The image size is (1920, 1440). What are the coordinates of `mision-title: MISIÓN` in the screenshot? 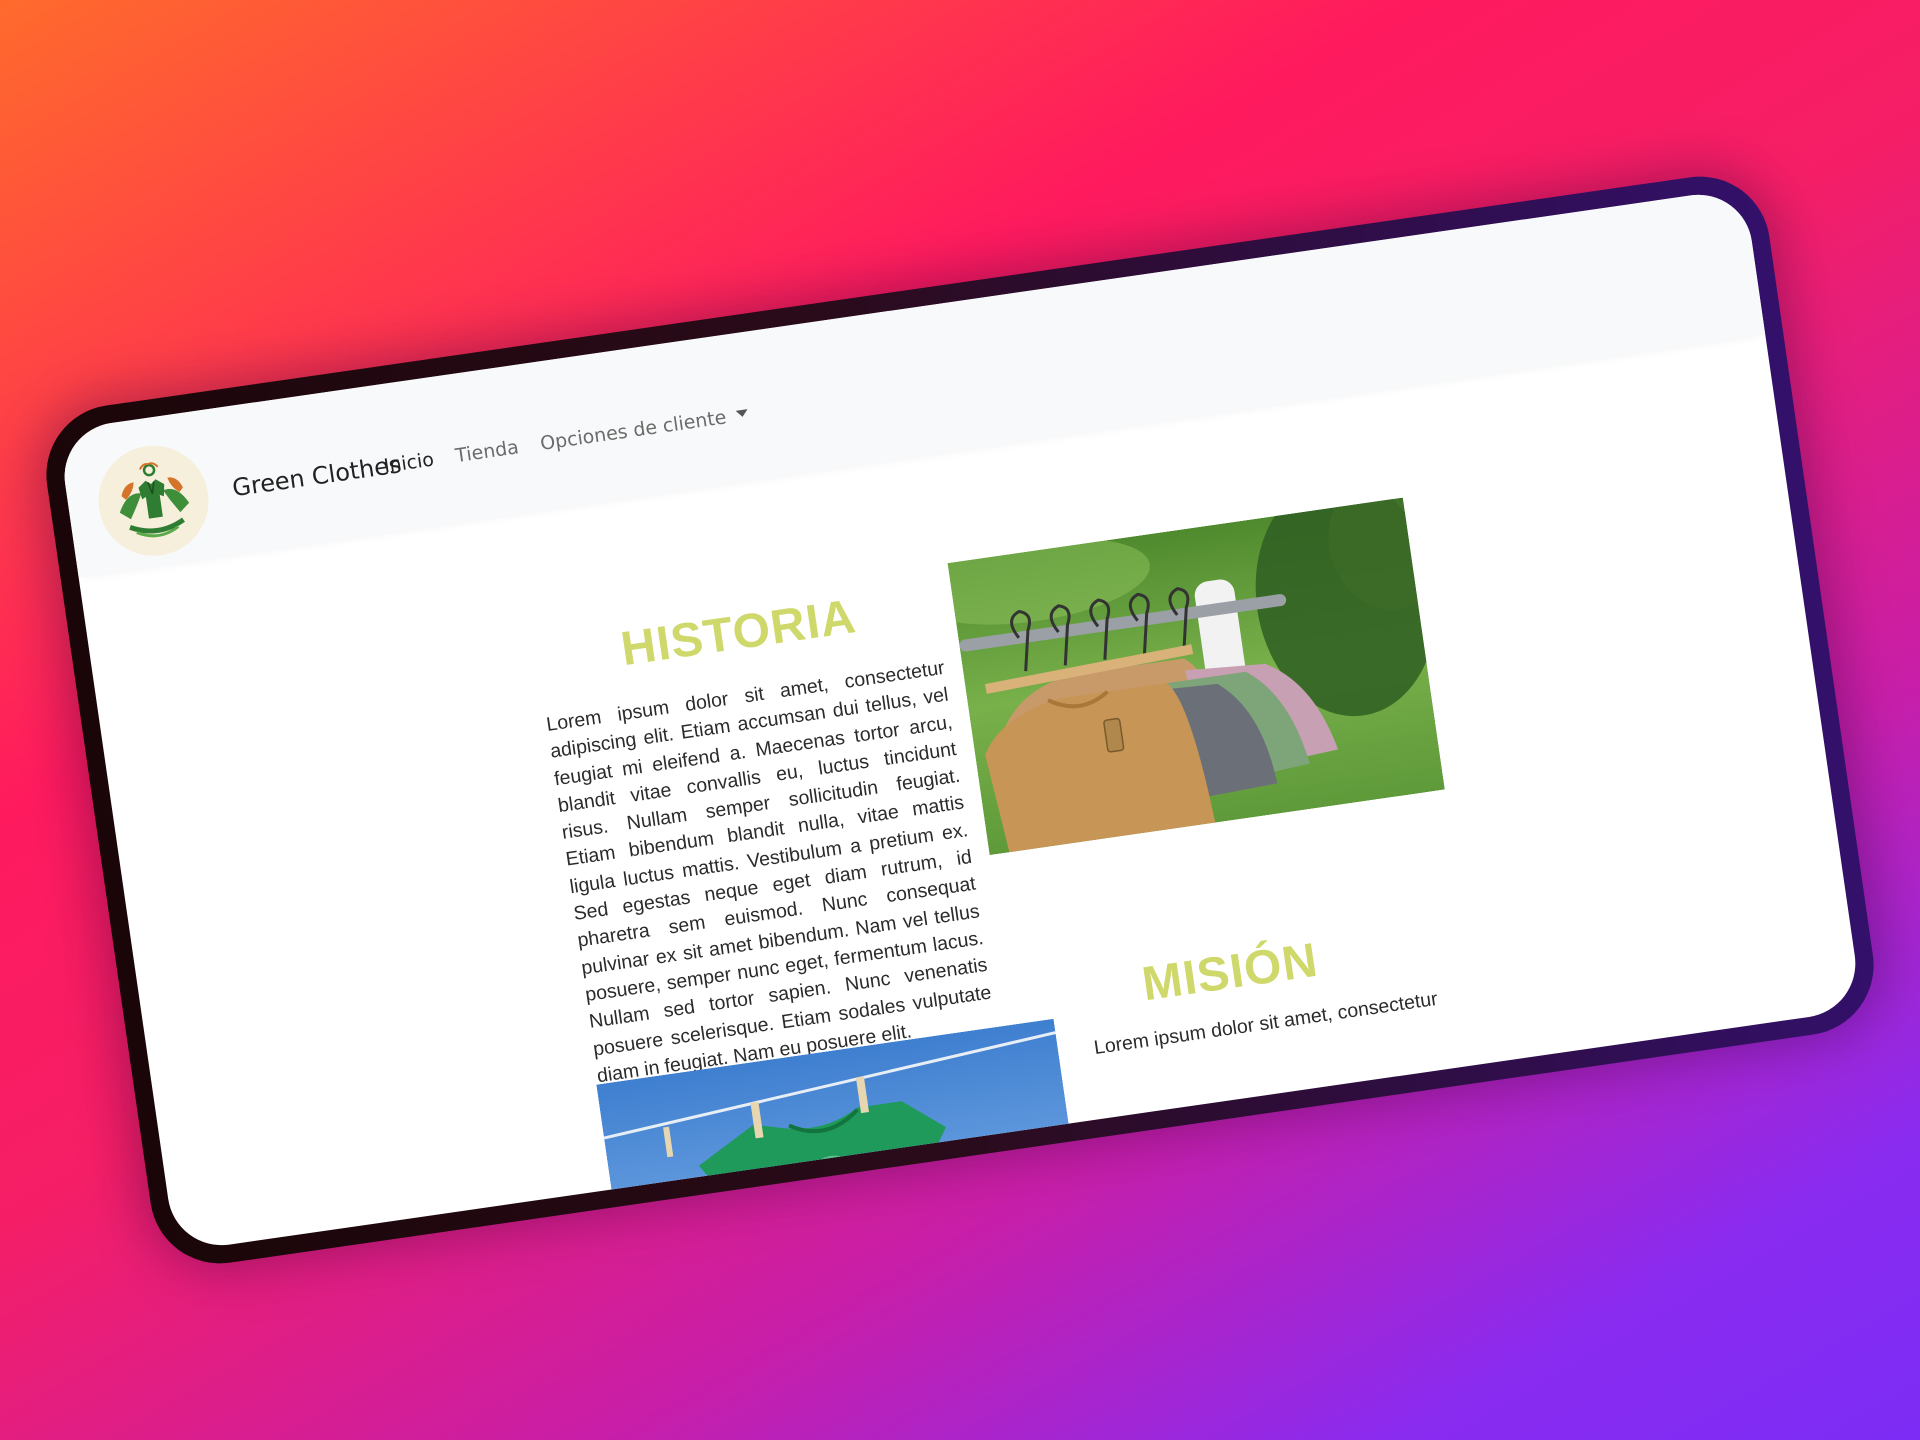 It's located at (1230, 972).